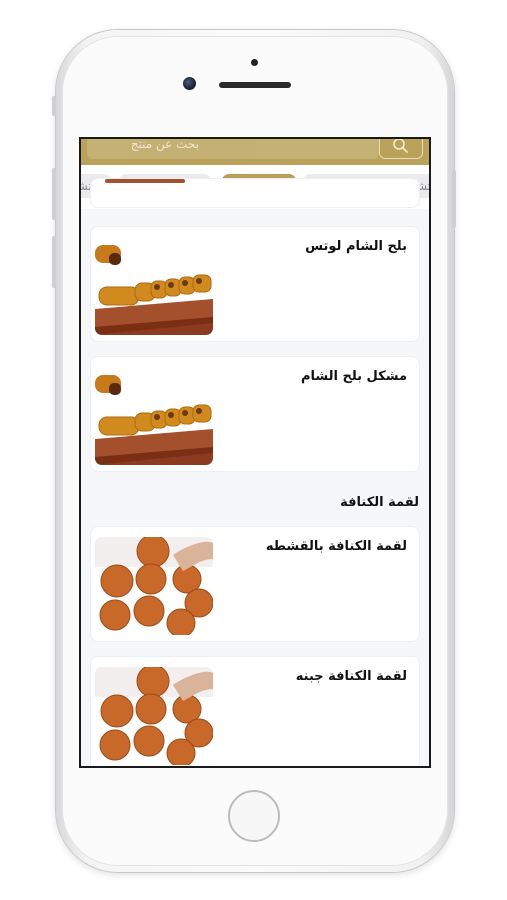 The width and height of the screenshot is (507, 900). What do you see at coordinates (255, 85) in the screenshot?
I see `earpiece-speaker` at bounding box center [255, 85].